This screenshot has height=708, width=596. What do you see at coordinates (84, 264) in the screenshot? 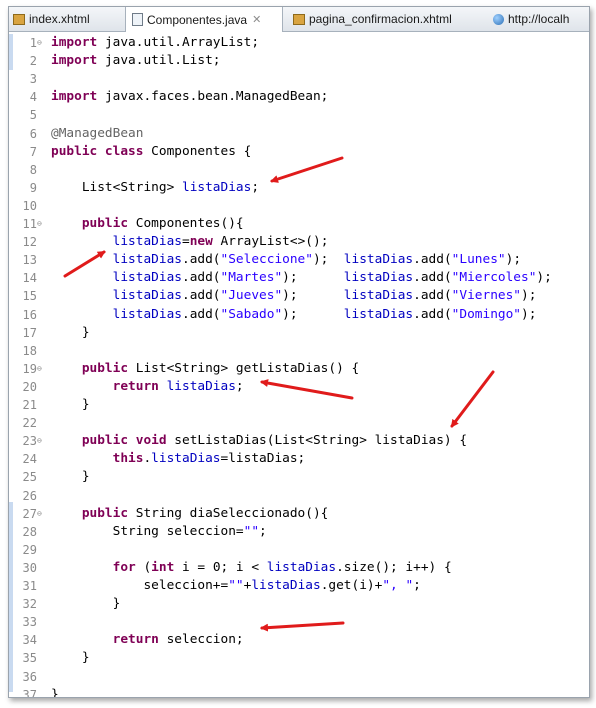
I see `arrow-constructor` at bounding box center [84, 264].